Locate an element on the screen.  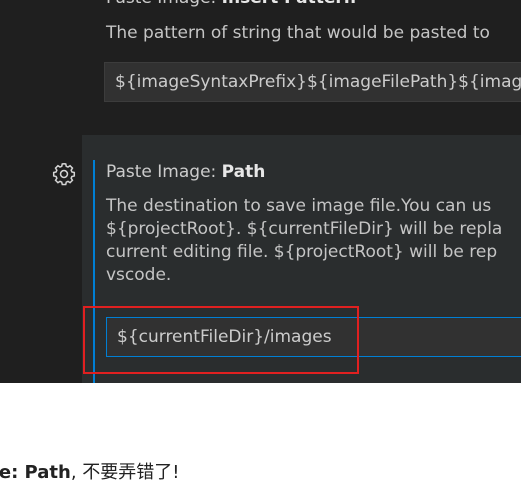
setting-title-insert-pattern: Paste Image: Insert Pattern is located at coordinates (231, 5).